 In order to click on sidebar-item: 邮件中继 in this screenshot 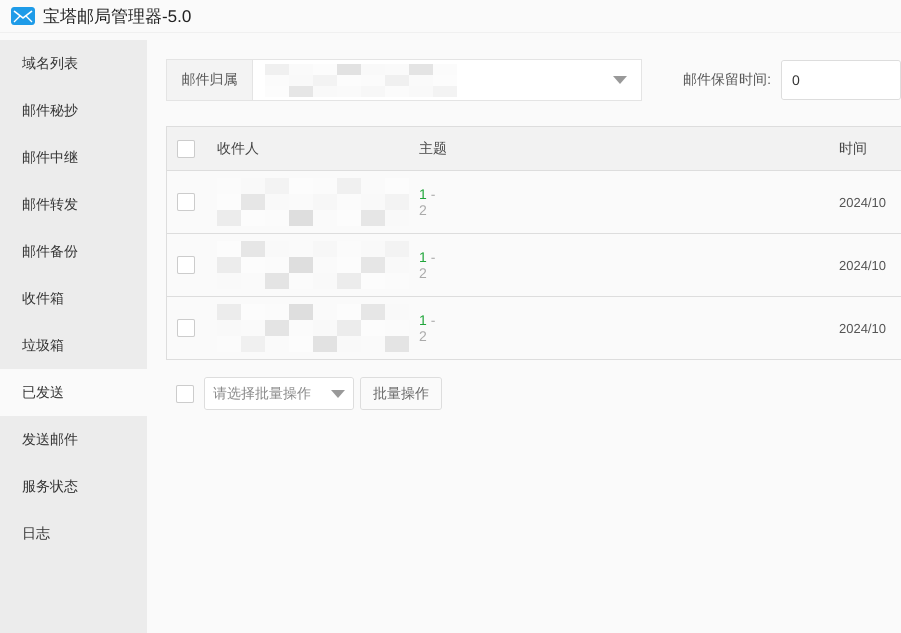, I will do `click(73, 157)`.